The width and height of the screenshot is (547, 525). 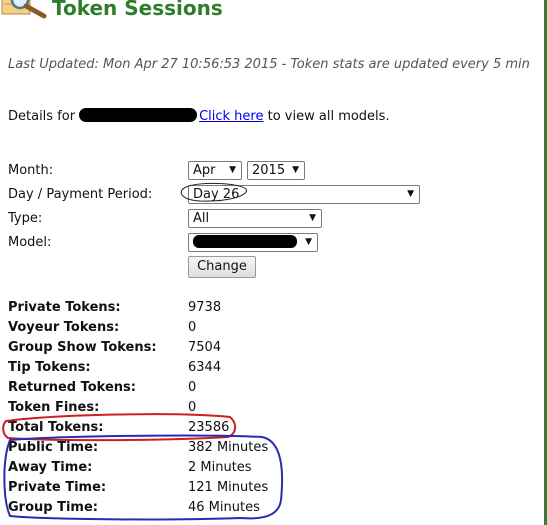 What do you see at coordinates (205, 347) in the screenshot?
I see `stat-value: 7504` at bounding box center [205, 347].